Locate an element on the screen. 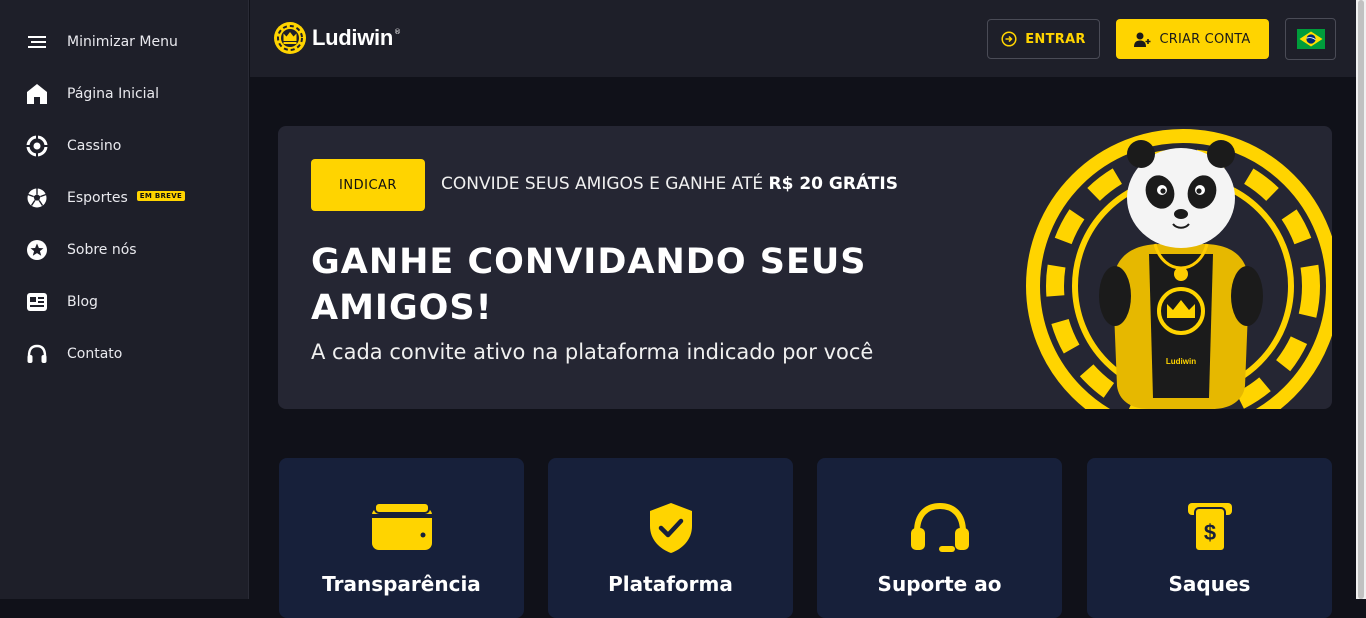 This screenshot has height=618, width=1366. feature-card-transparency: Transparência is located at coordinates (401, 538).